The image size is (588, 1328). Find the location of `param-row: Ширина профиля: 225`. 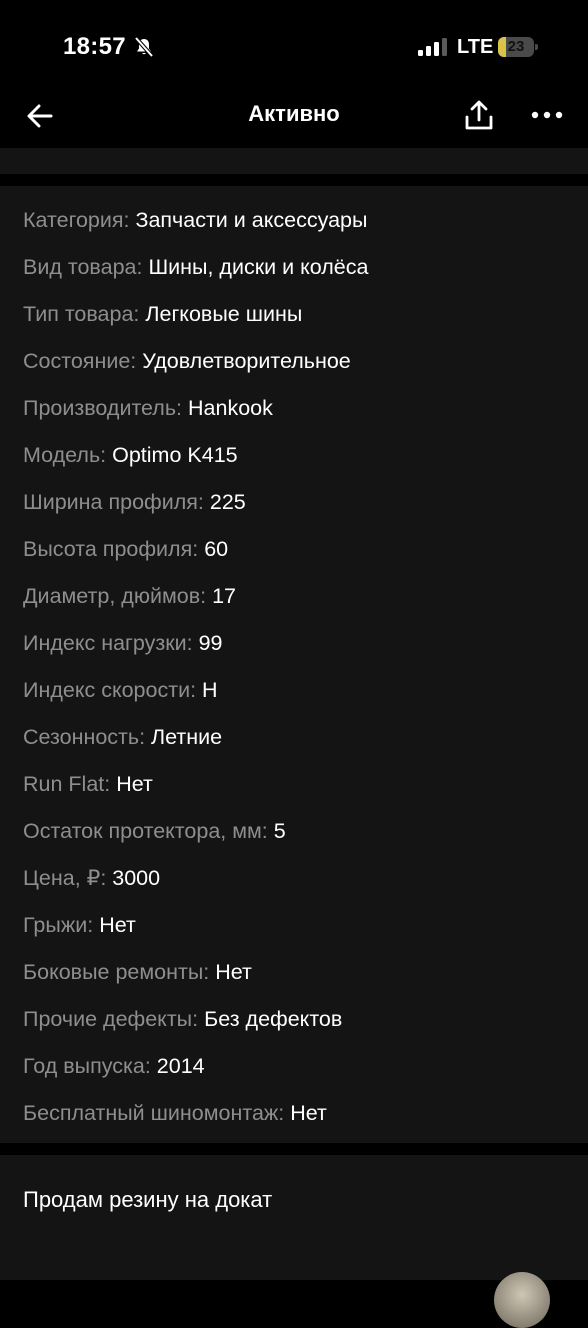

param-row: Ширина профиля: 225 is located at coordinates (134, 502).